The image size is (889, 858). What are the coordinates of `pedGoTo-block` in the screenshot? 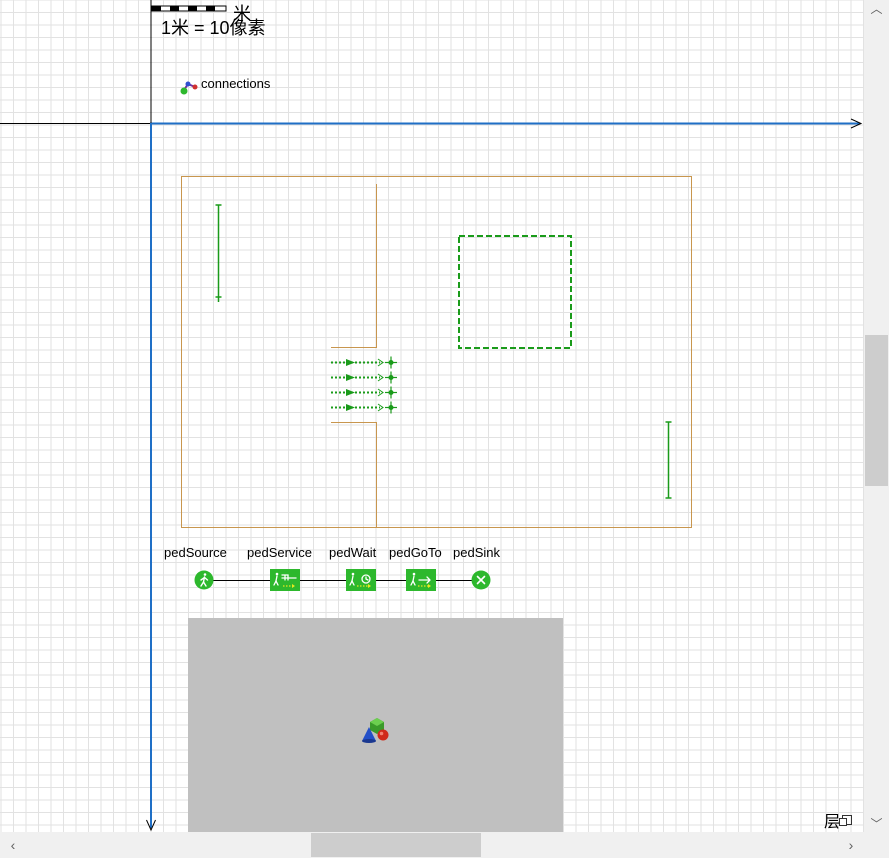 It's located at (421, 580).